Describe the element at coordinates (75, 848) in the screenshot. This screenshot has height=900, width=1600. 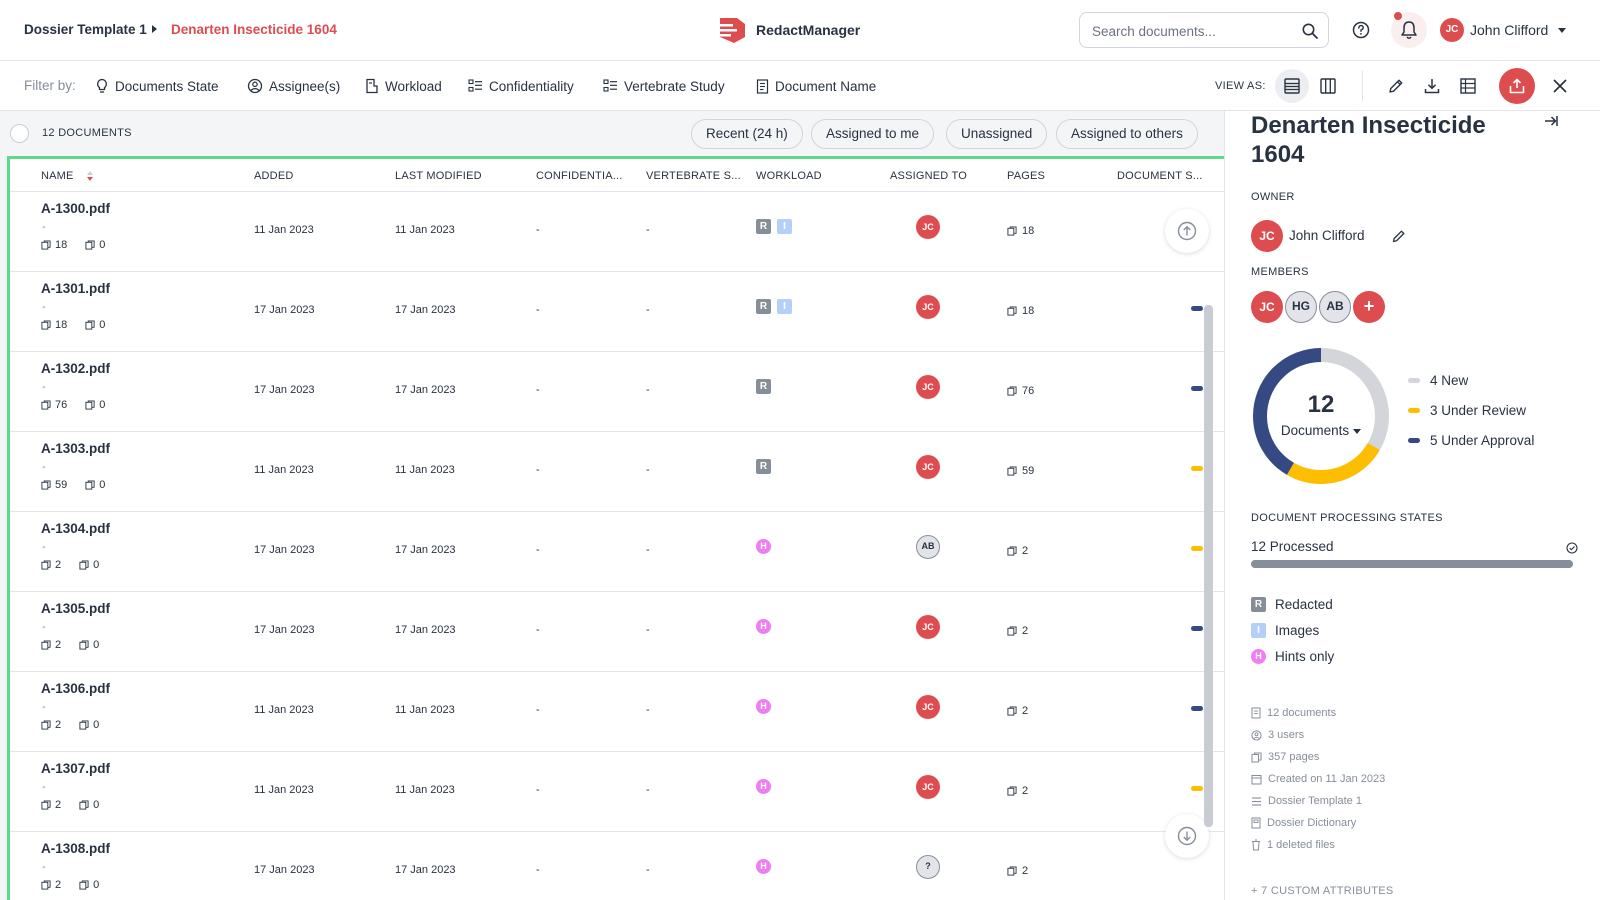
I see `file-name: A-1308.pdf` at that location.